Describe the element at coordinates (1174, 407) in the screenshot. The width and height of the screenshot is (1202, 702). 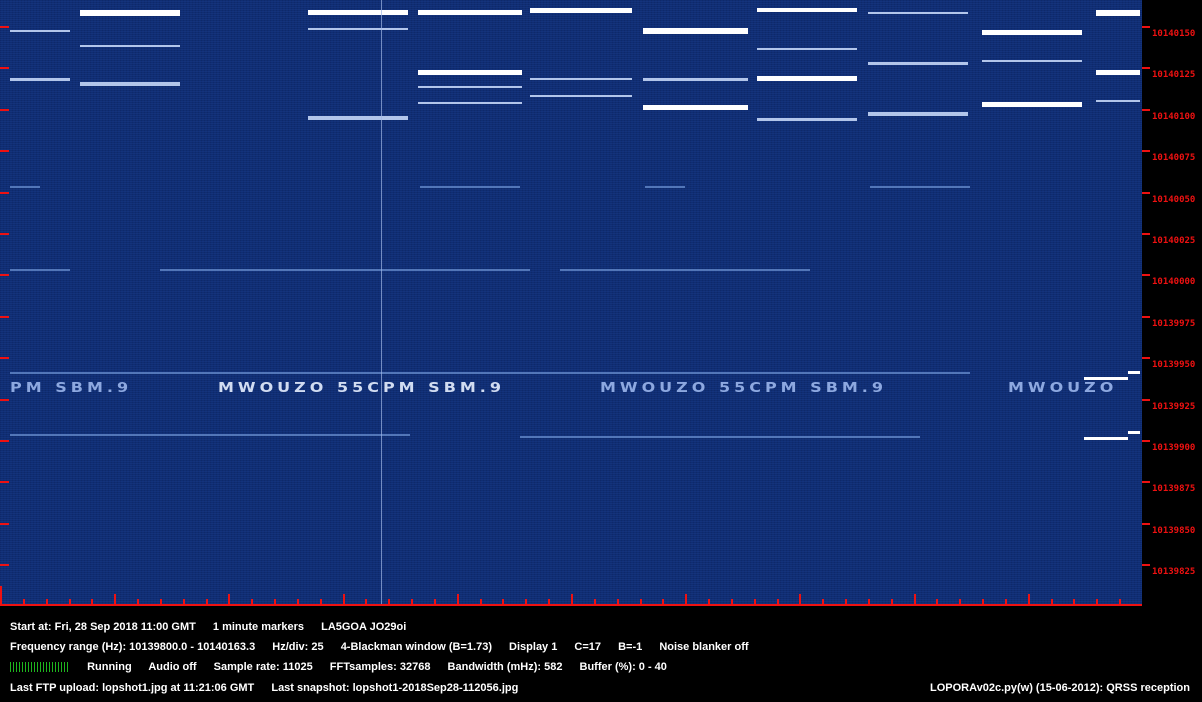
I see `frequency-label: 10139925` at that location.